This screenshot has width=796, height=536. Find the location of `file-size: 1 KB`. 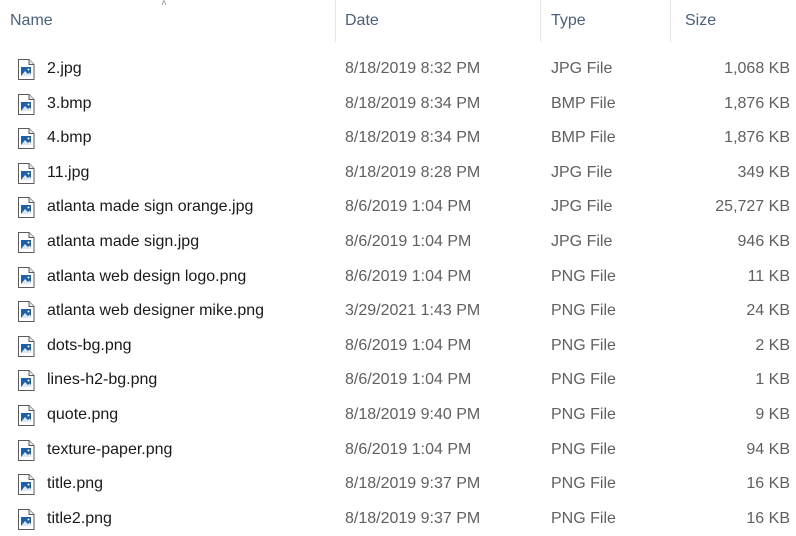

file-size: 1 KB is located at coordinates (772, 380).